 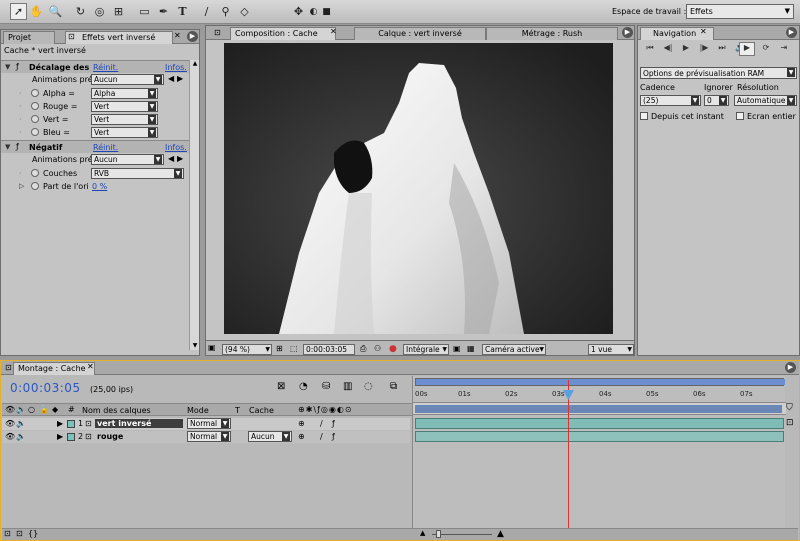 I want to click on region-of-interest-icon: ▣, so click(x=457, y=348).